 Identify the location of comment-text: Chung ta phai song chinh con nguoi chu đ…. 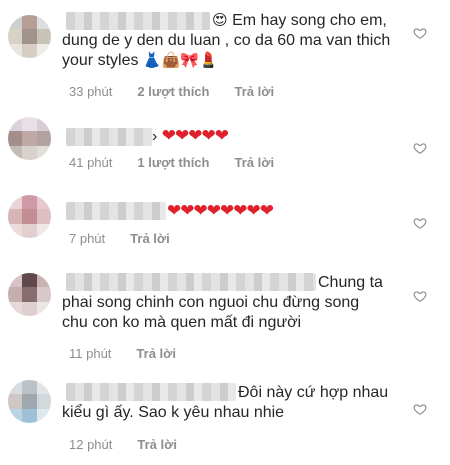
(232, 303).